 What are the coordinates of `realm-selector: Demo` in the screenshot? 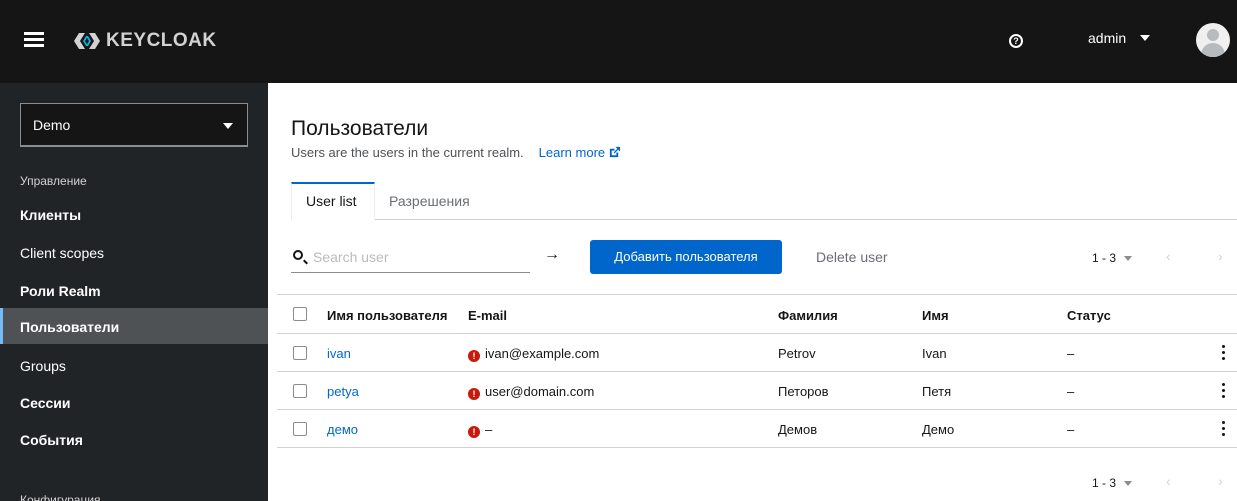 It's located at (134, 125).